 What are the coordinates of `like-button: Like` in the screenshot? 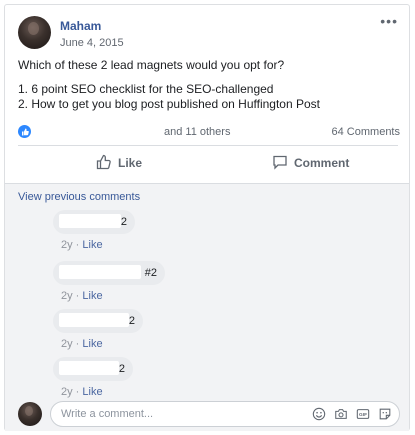 It's located at (119, 163).